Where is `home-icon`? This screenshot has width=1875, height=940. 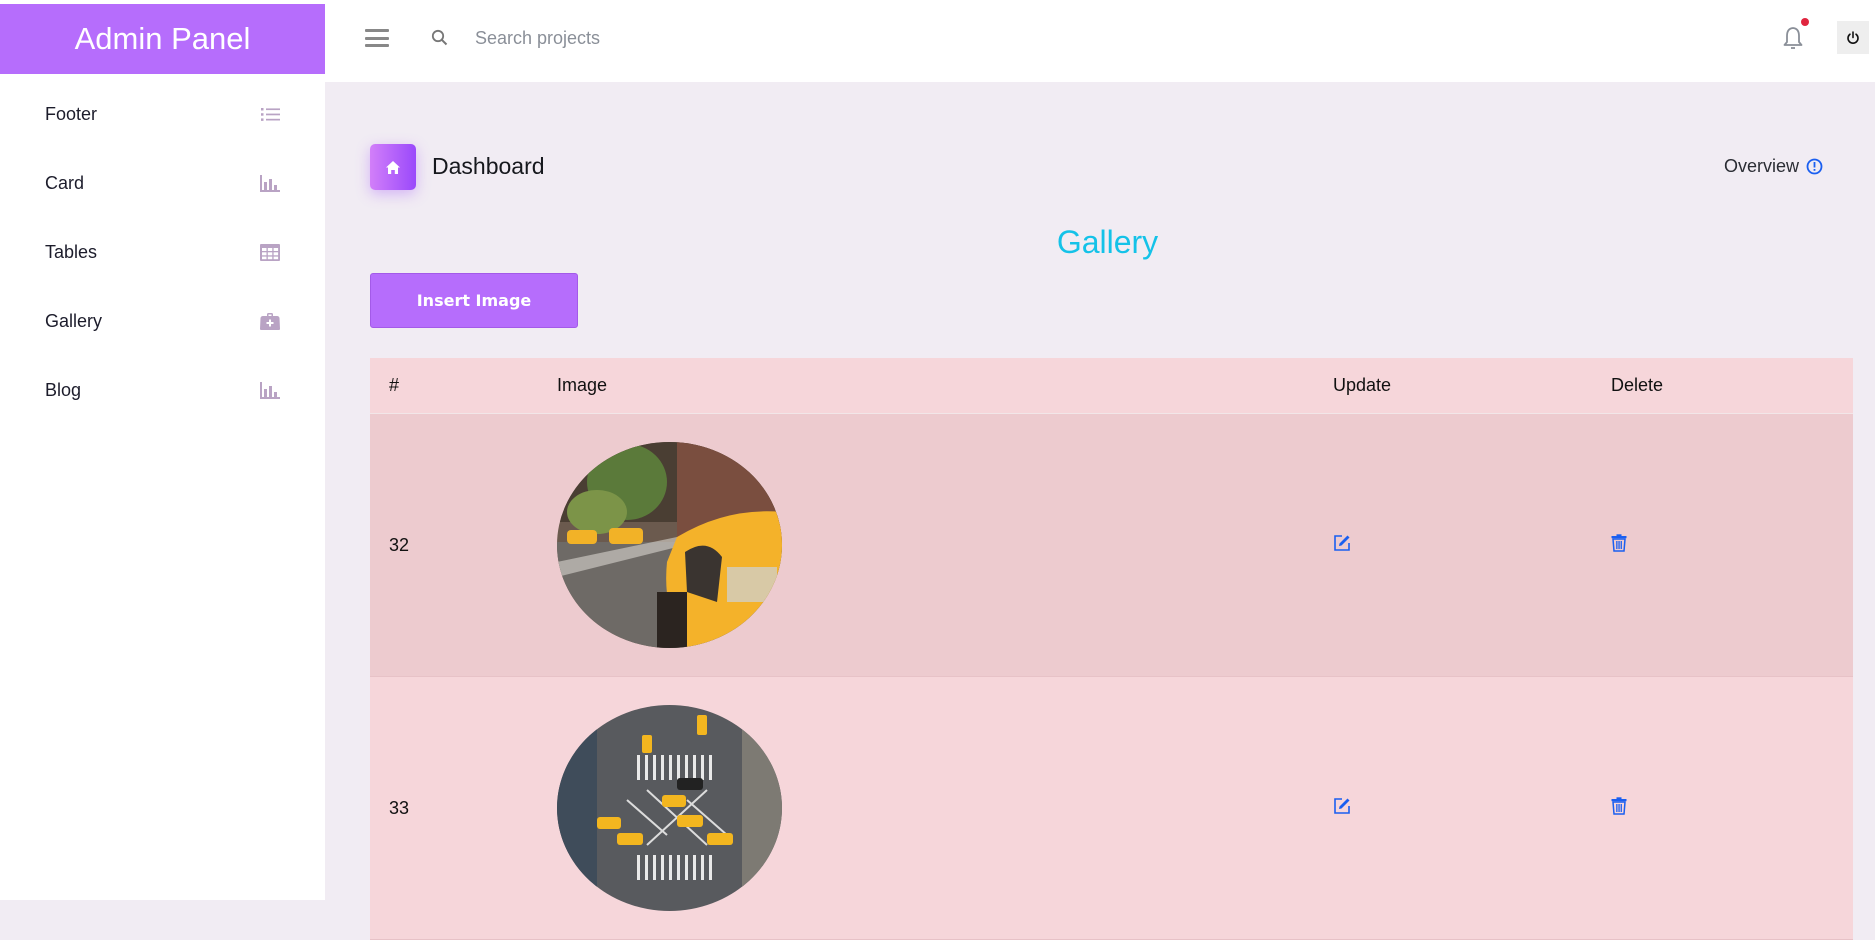 home-icon is located at coordinates (393, 167).